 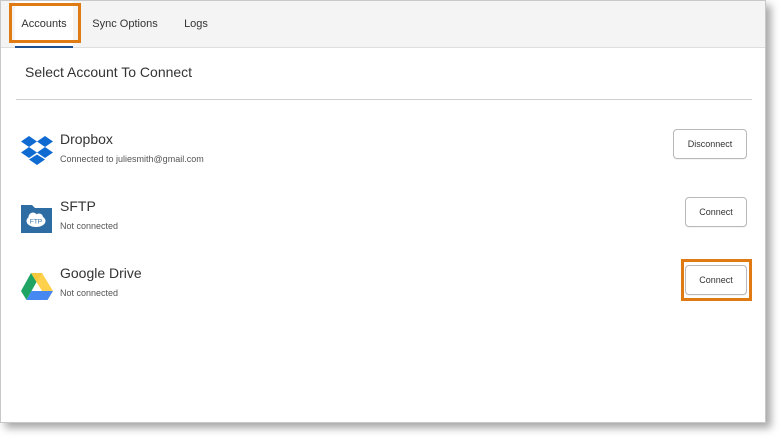 I want to click on divider, so click(x=384, y=99).